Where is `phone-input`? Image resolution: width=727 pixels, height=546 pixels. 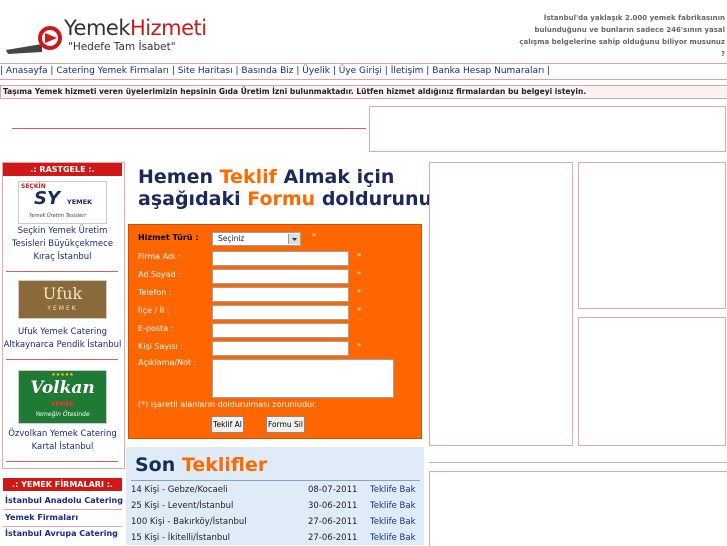 phone-input is located at coordinates (280, 294).